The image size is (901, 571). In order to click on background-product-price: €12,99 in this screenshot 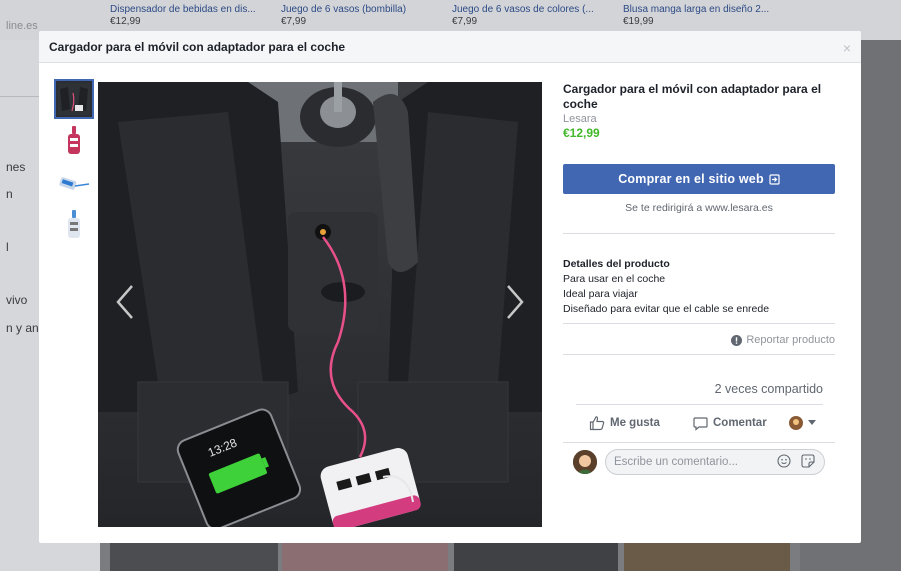, I will do `click(125, 21)`.